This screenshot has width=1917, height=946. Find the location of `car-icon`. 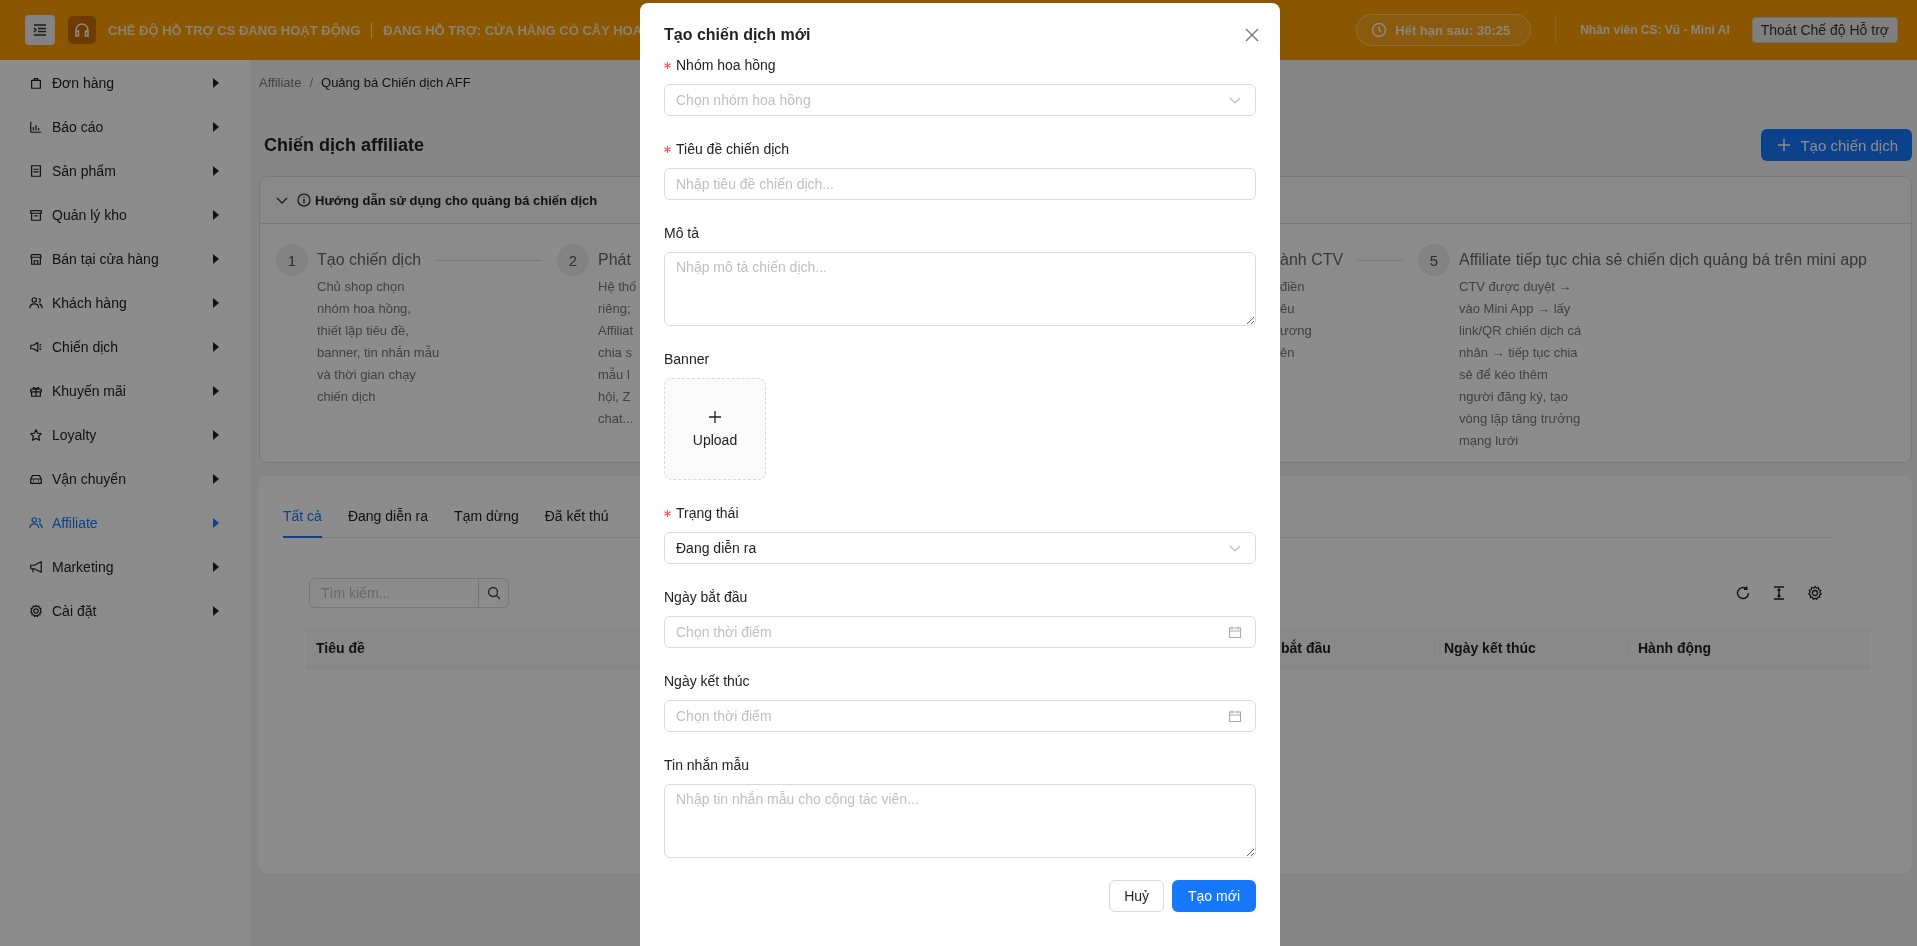

car-icon is located at coordinates (36, 479).